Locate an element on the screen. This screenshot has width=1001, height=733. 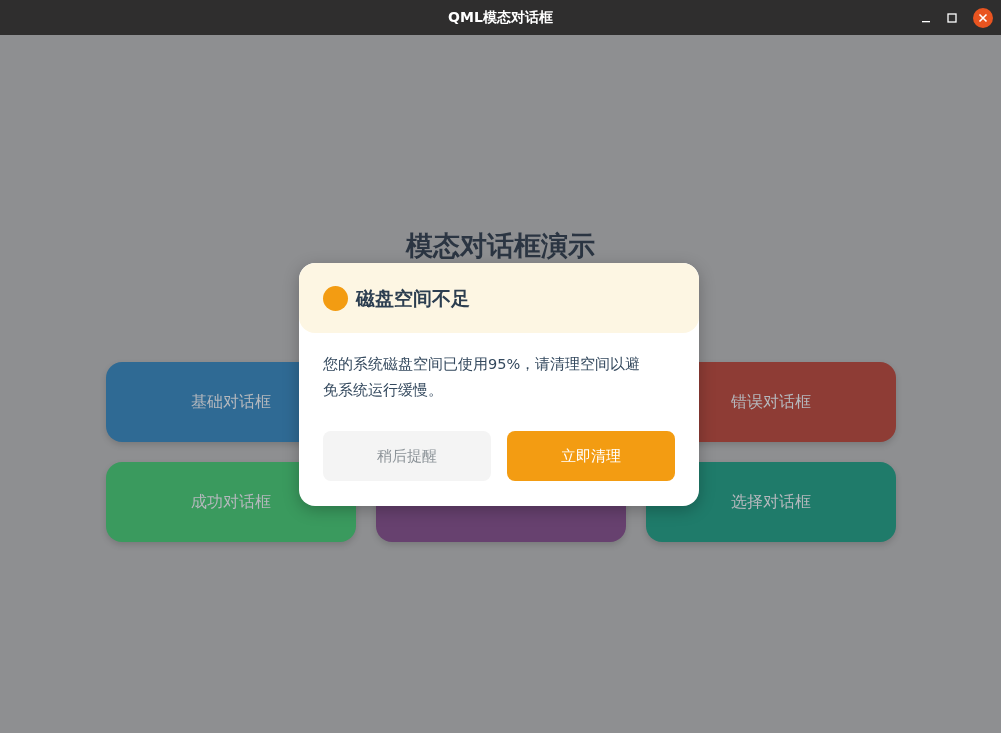
close-icon is located at coordinates (983, 17).